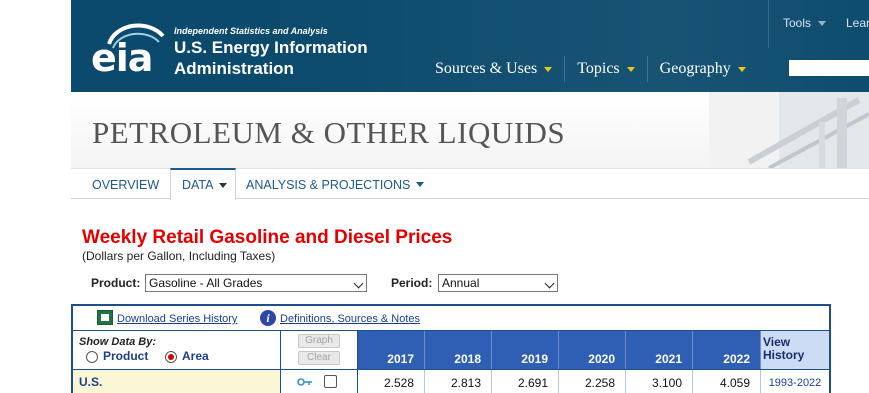 Image resolution: width=869 pixels, height=393 pixels. I want to click on row-checkbox, so click(330, 381).